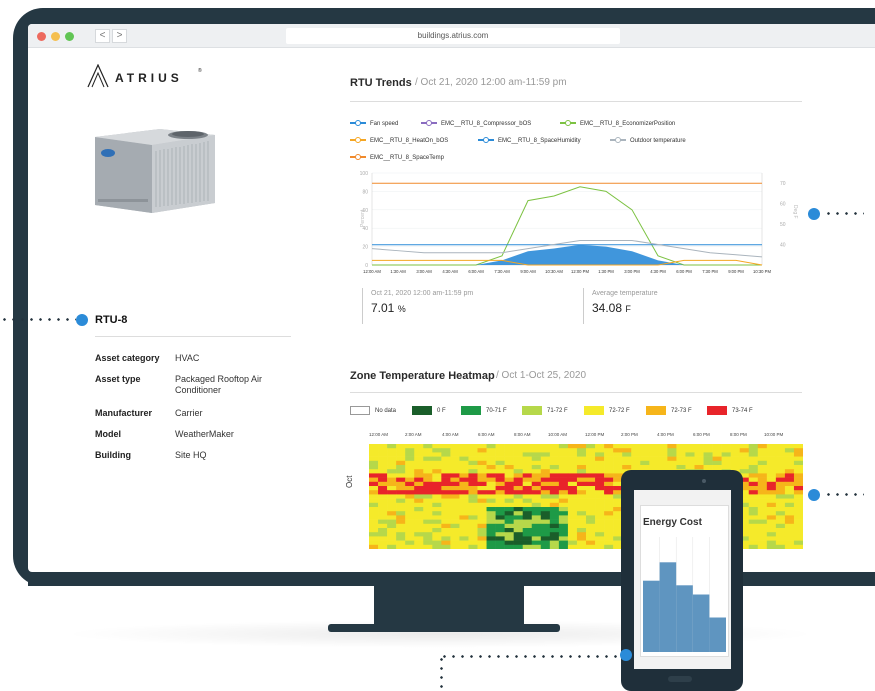  I want to click on forward-button: >, so click(119, 36).